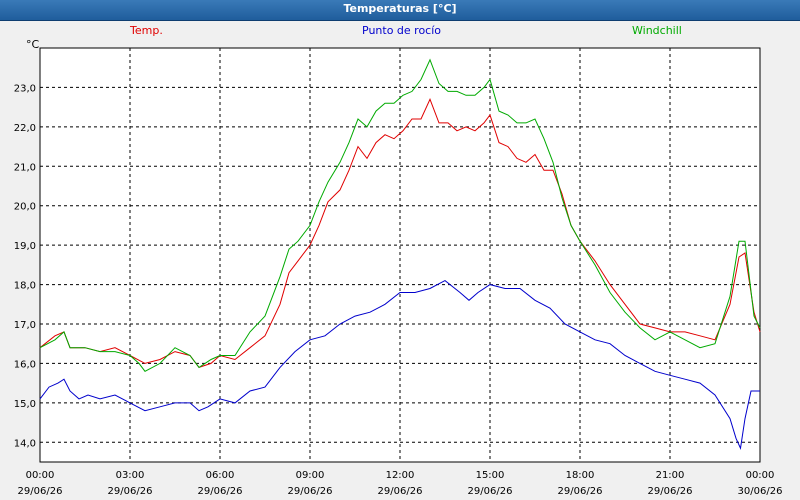  Describe the element at coordinates (25, 404) in the screenshot. I see `y-tick-label: 15,0` at that location.